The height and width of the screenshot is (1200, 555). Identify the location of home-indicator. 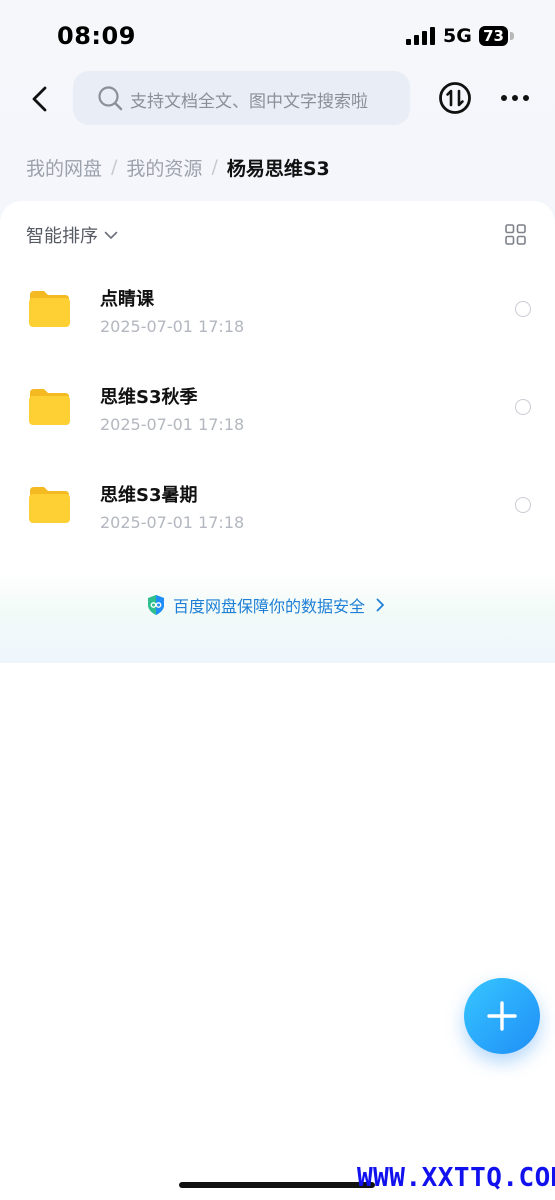
(277, 1185).